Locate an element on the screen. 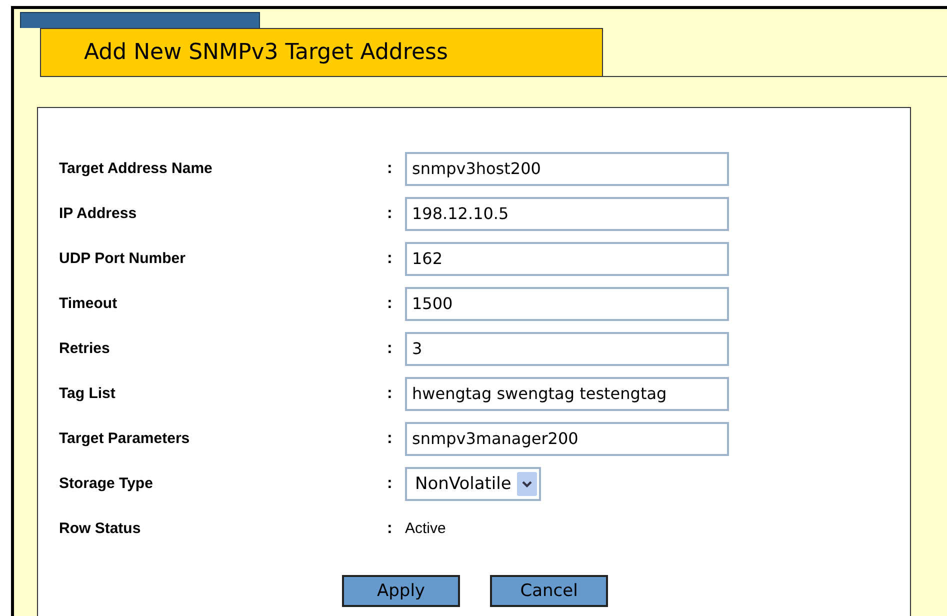  field-label: Timeout is located at coordinates (88, 303).